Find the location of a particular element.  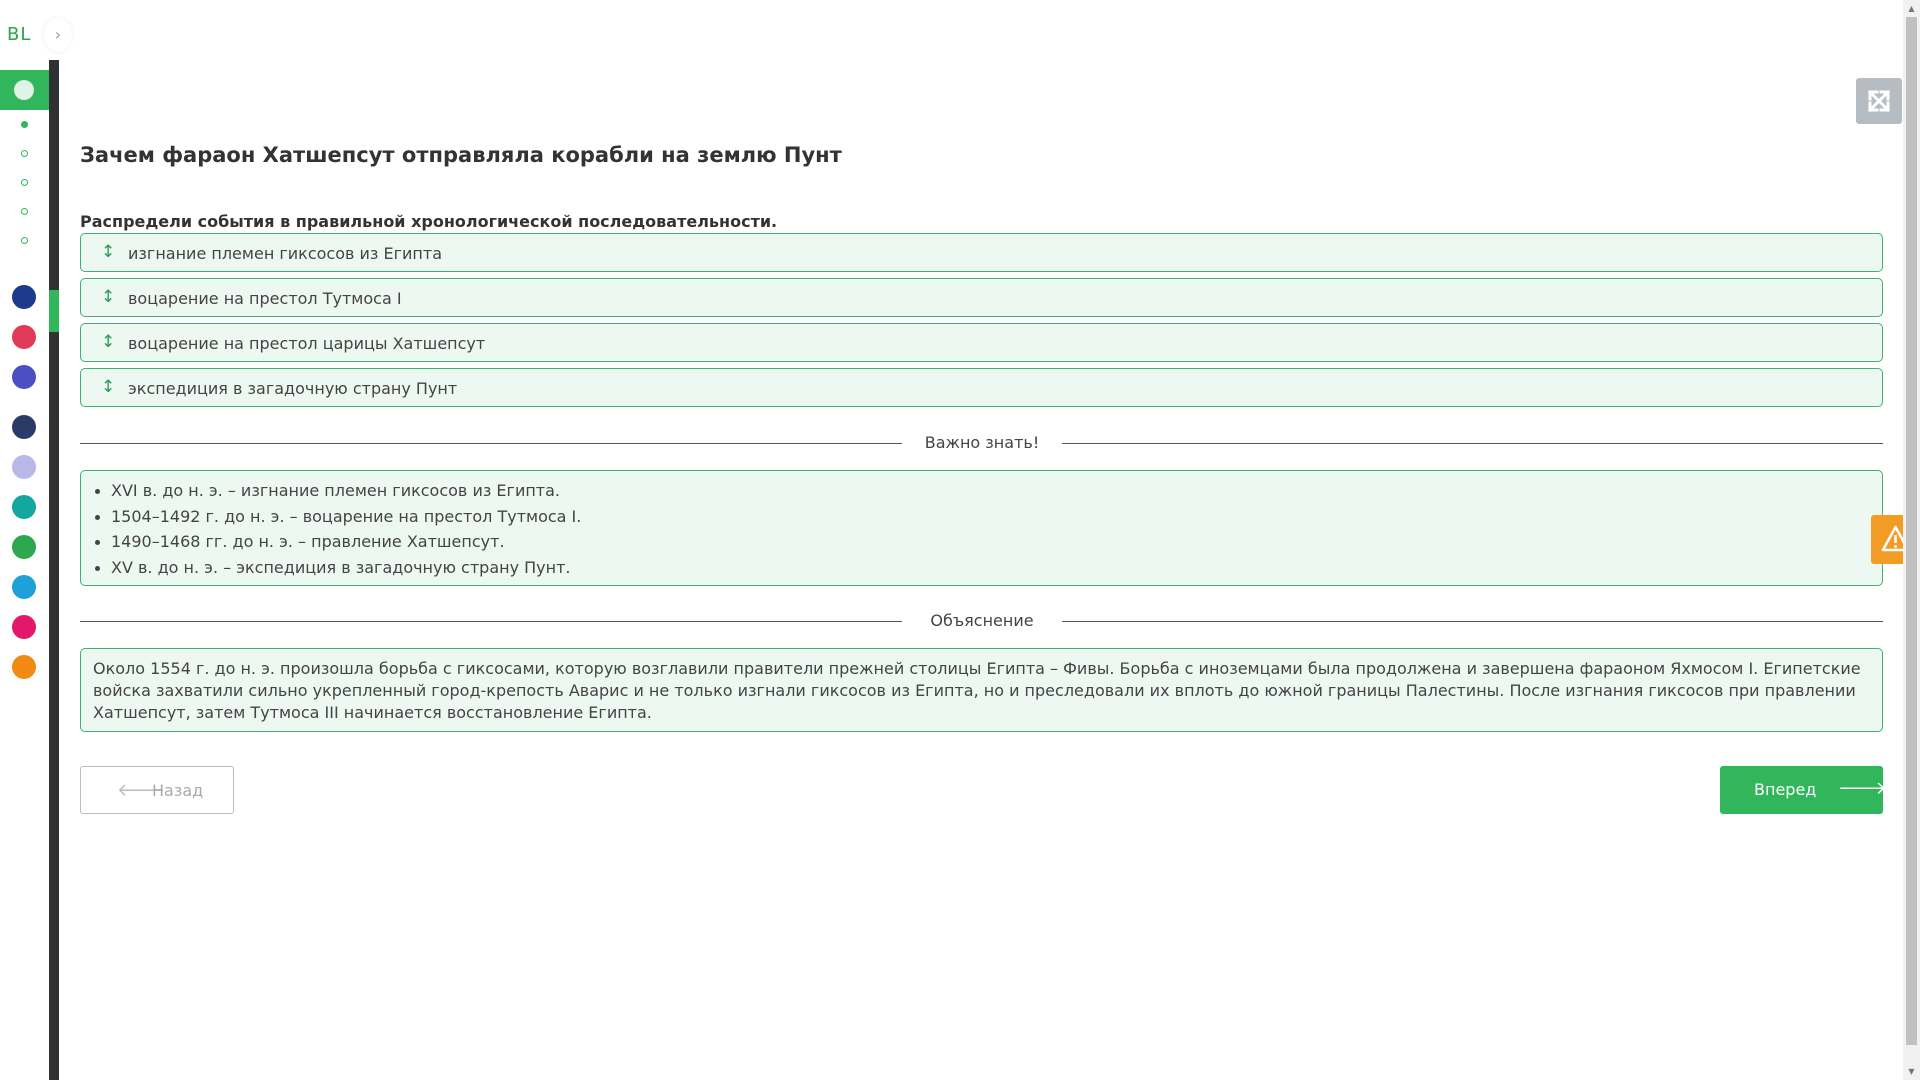

explanation-divider: Объяснение is located at coordinates (981, 621).